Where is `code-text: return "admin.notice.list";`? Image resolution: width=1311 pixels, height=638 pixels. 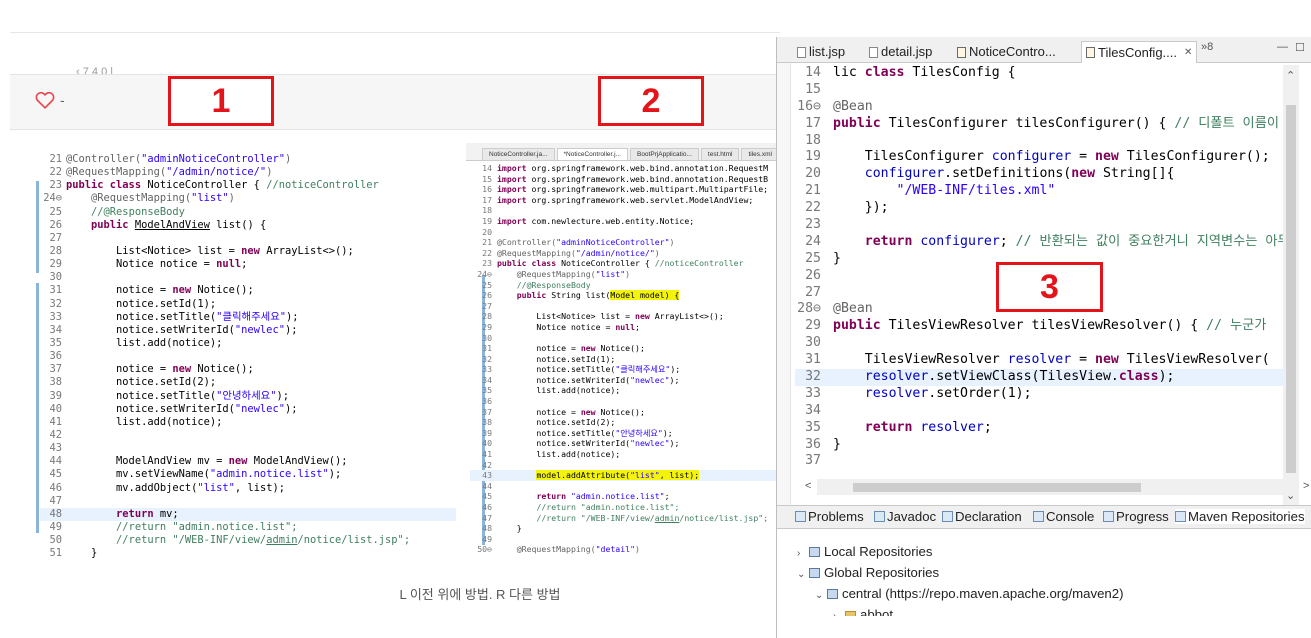 code-text: return "admin.notice.list"; is located at coordinates (603, 496).